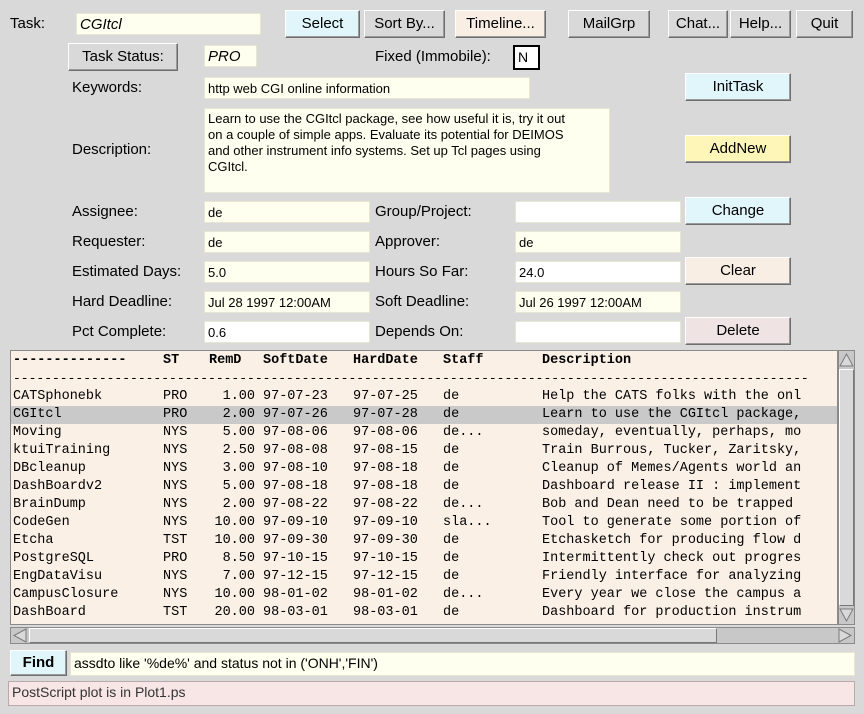  Describe the element at coordinates (230, 56) in the screenshot. I see `task-status-field: PRO` at that location.